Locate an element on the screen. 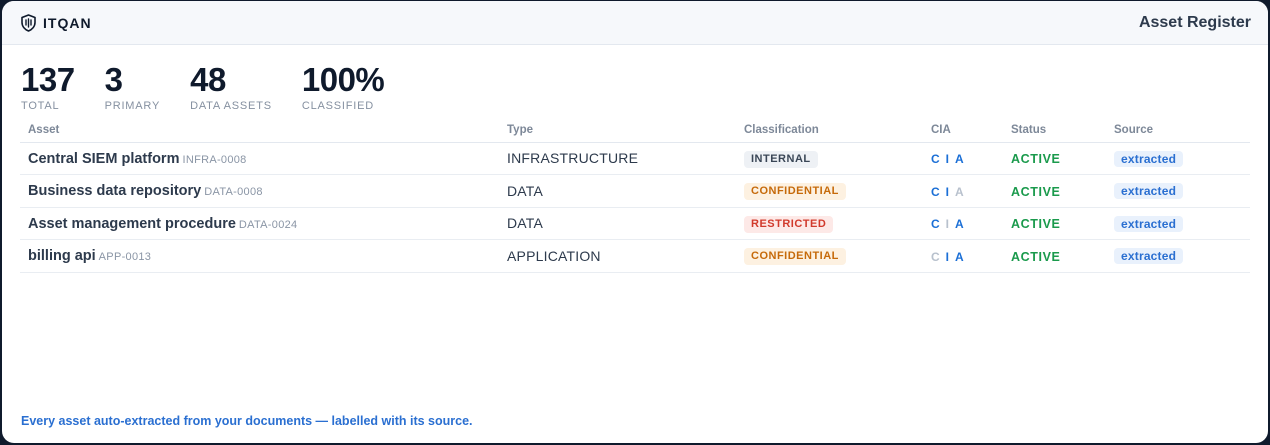  asset-cell: Business data repository DATA-0008 is located at coordinates (259, 191).